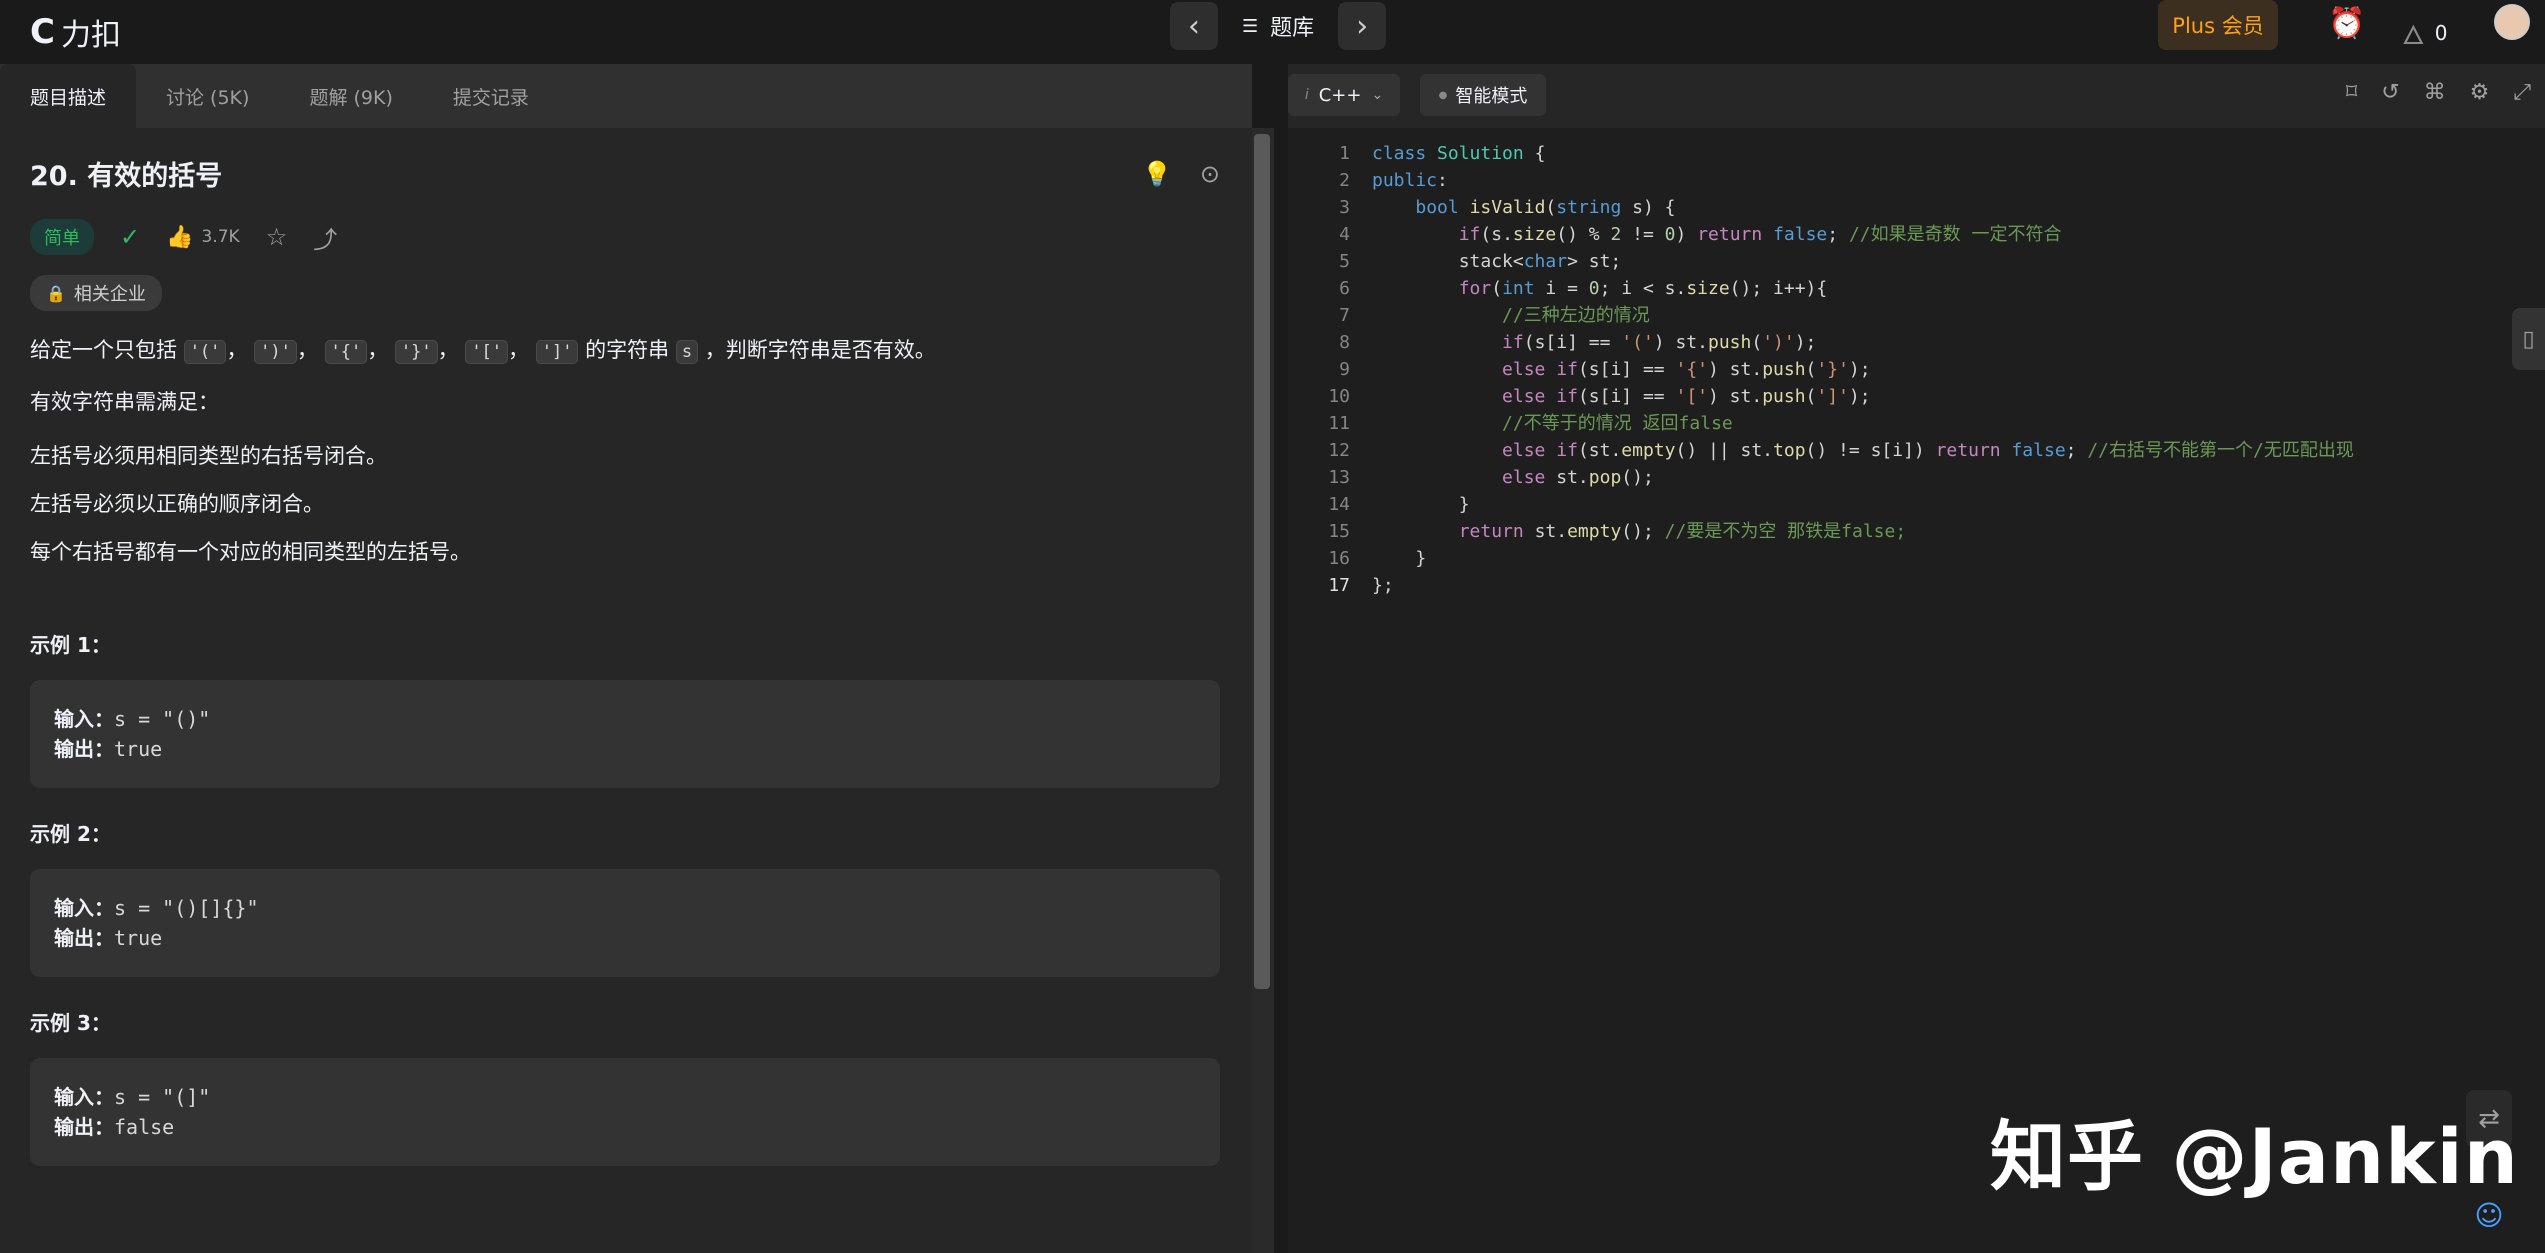 This screenshot has width=2545, height=1253. What do you see at coordinates (1916, 180) in the screenshot?
I see `code-line: 2 public:` at bounding box center [1916, 180].